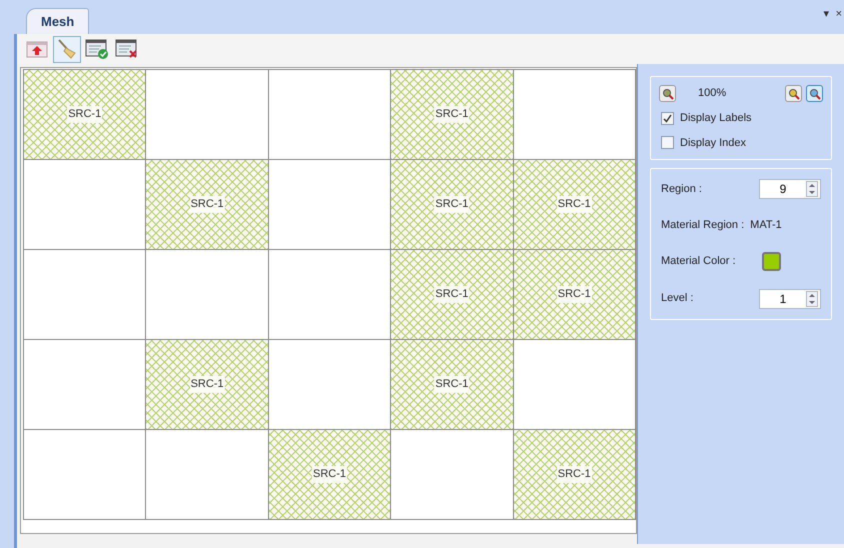 The image size is (844, 548). What do you see at coordinates (127, 49) in the screenshot?
I see `window-close-icon` at bounding box center [127, 49].